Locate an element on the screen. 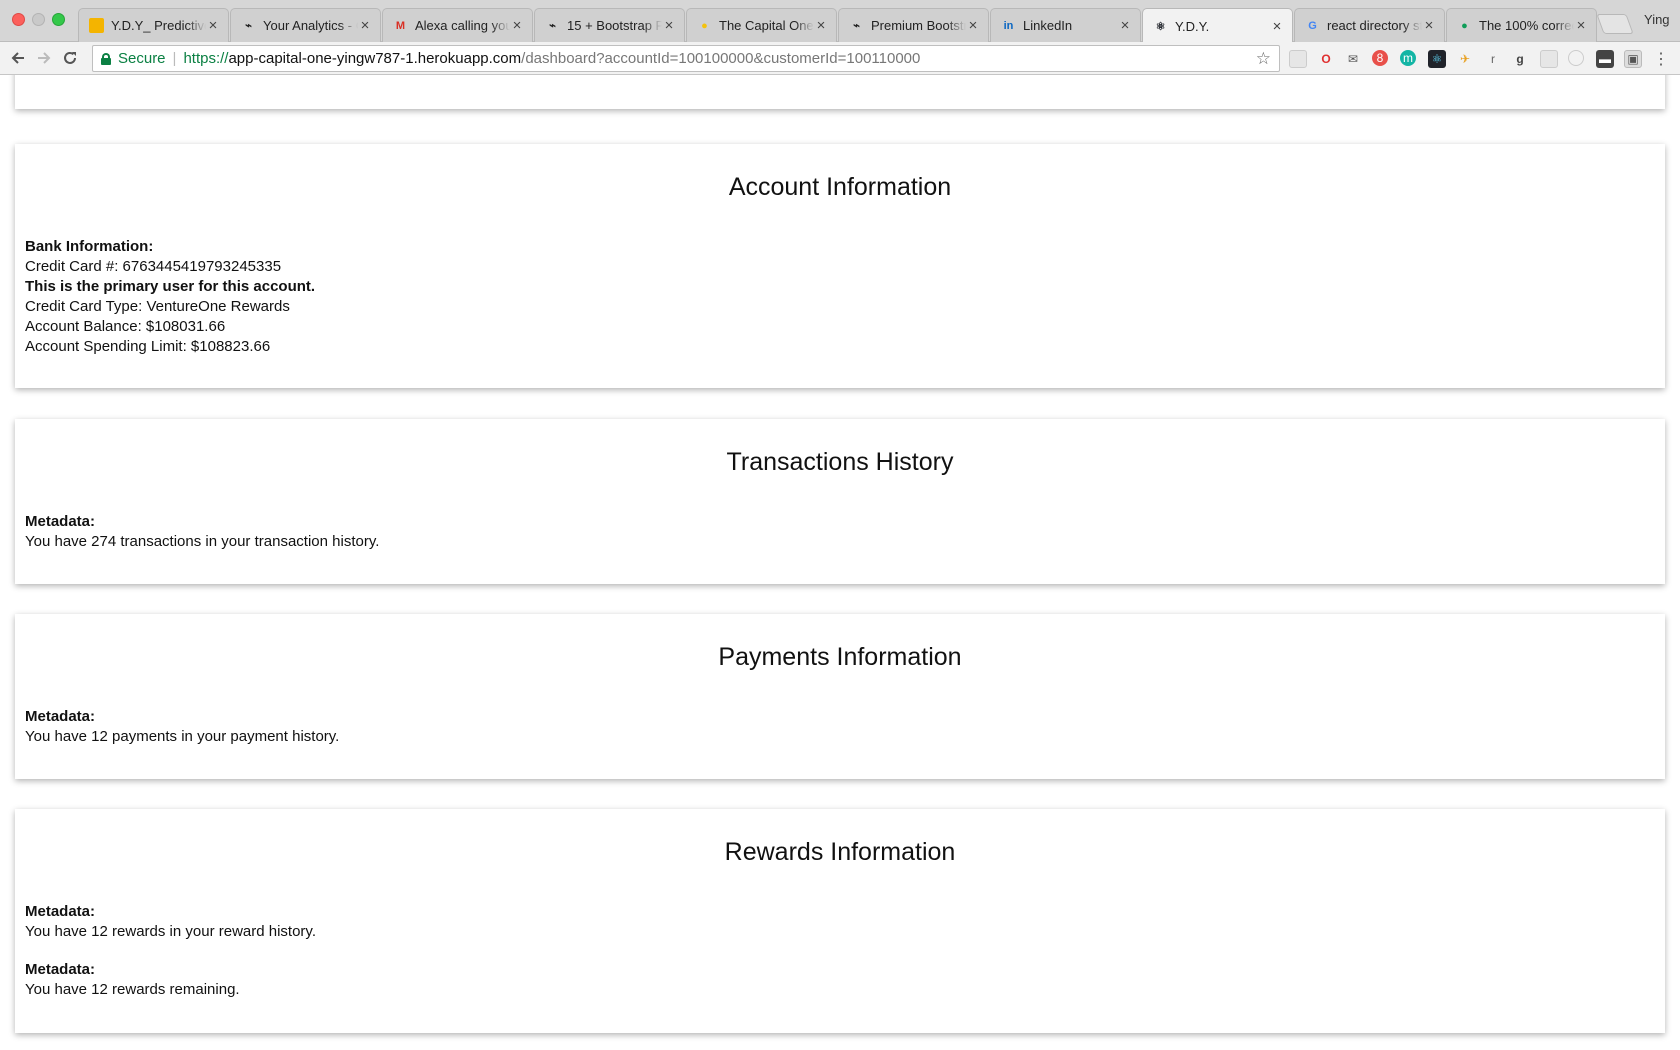  payments-metadata-label: Metadata: is located at coordinates (60, 716).